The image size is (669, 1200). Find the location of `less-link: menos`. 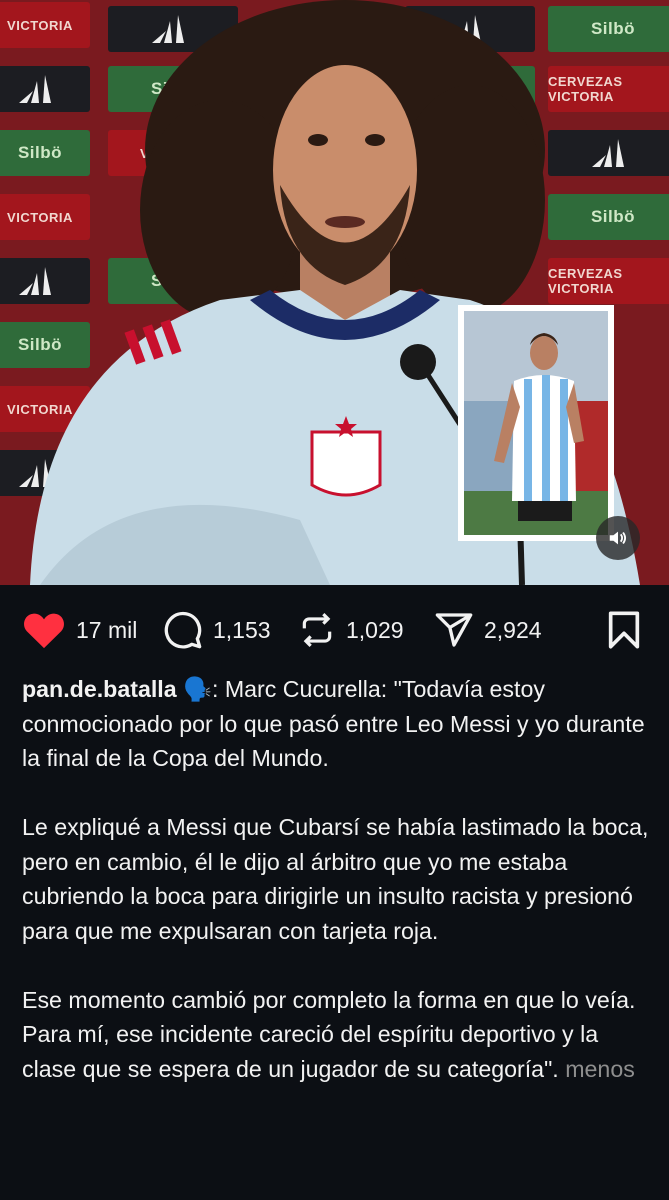

less-link: menos is located at coordinates (600, 1069).